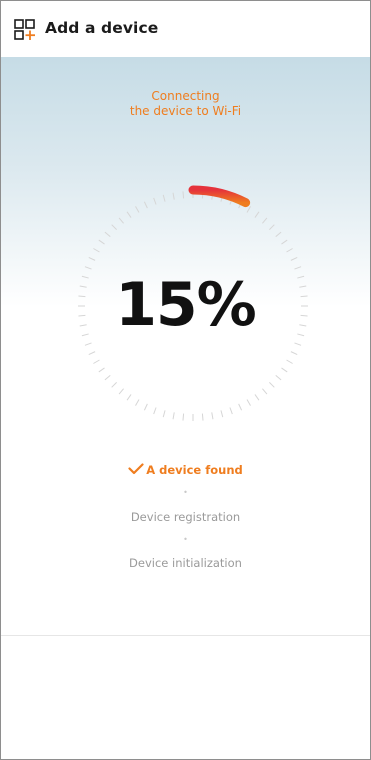  What do you see at coordinates (185, 563) in the screenshot?
I see `step-device-initialization: Device initialization` at bounding box center [185, 563].